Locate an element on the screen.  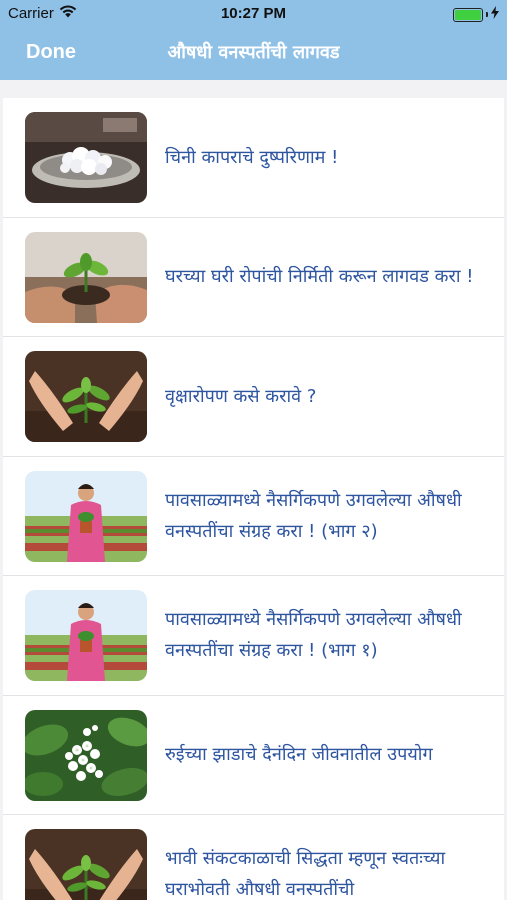
article-title: चिनी कापराचे दुष्परिणाम ! is located at coordinates (252, 157).